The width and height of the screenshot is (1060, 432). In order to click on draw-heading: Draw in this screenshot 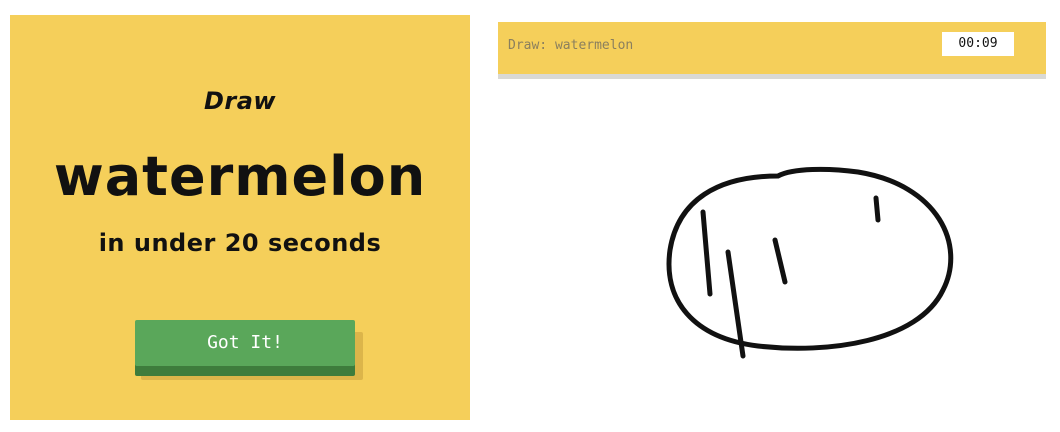, I will do `click(240, 101)`.